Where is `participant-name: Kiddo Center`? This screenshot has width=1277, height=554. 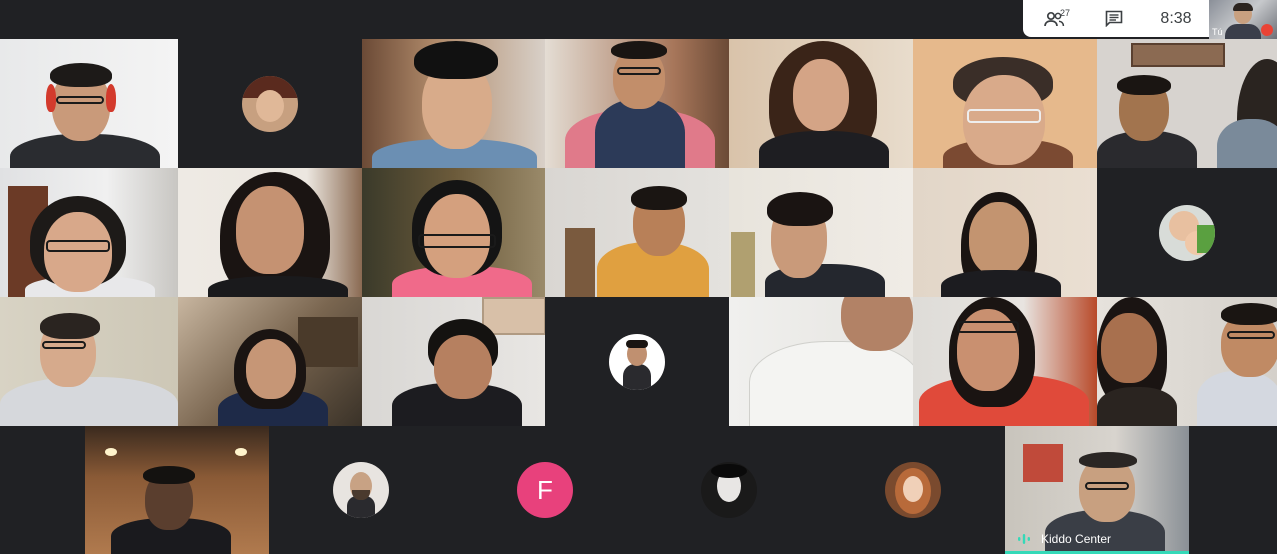
participant-name: Kiddo Center is located at coordinates (1076, 539).